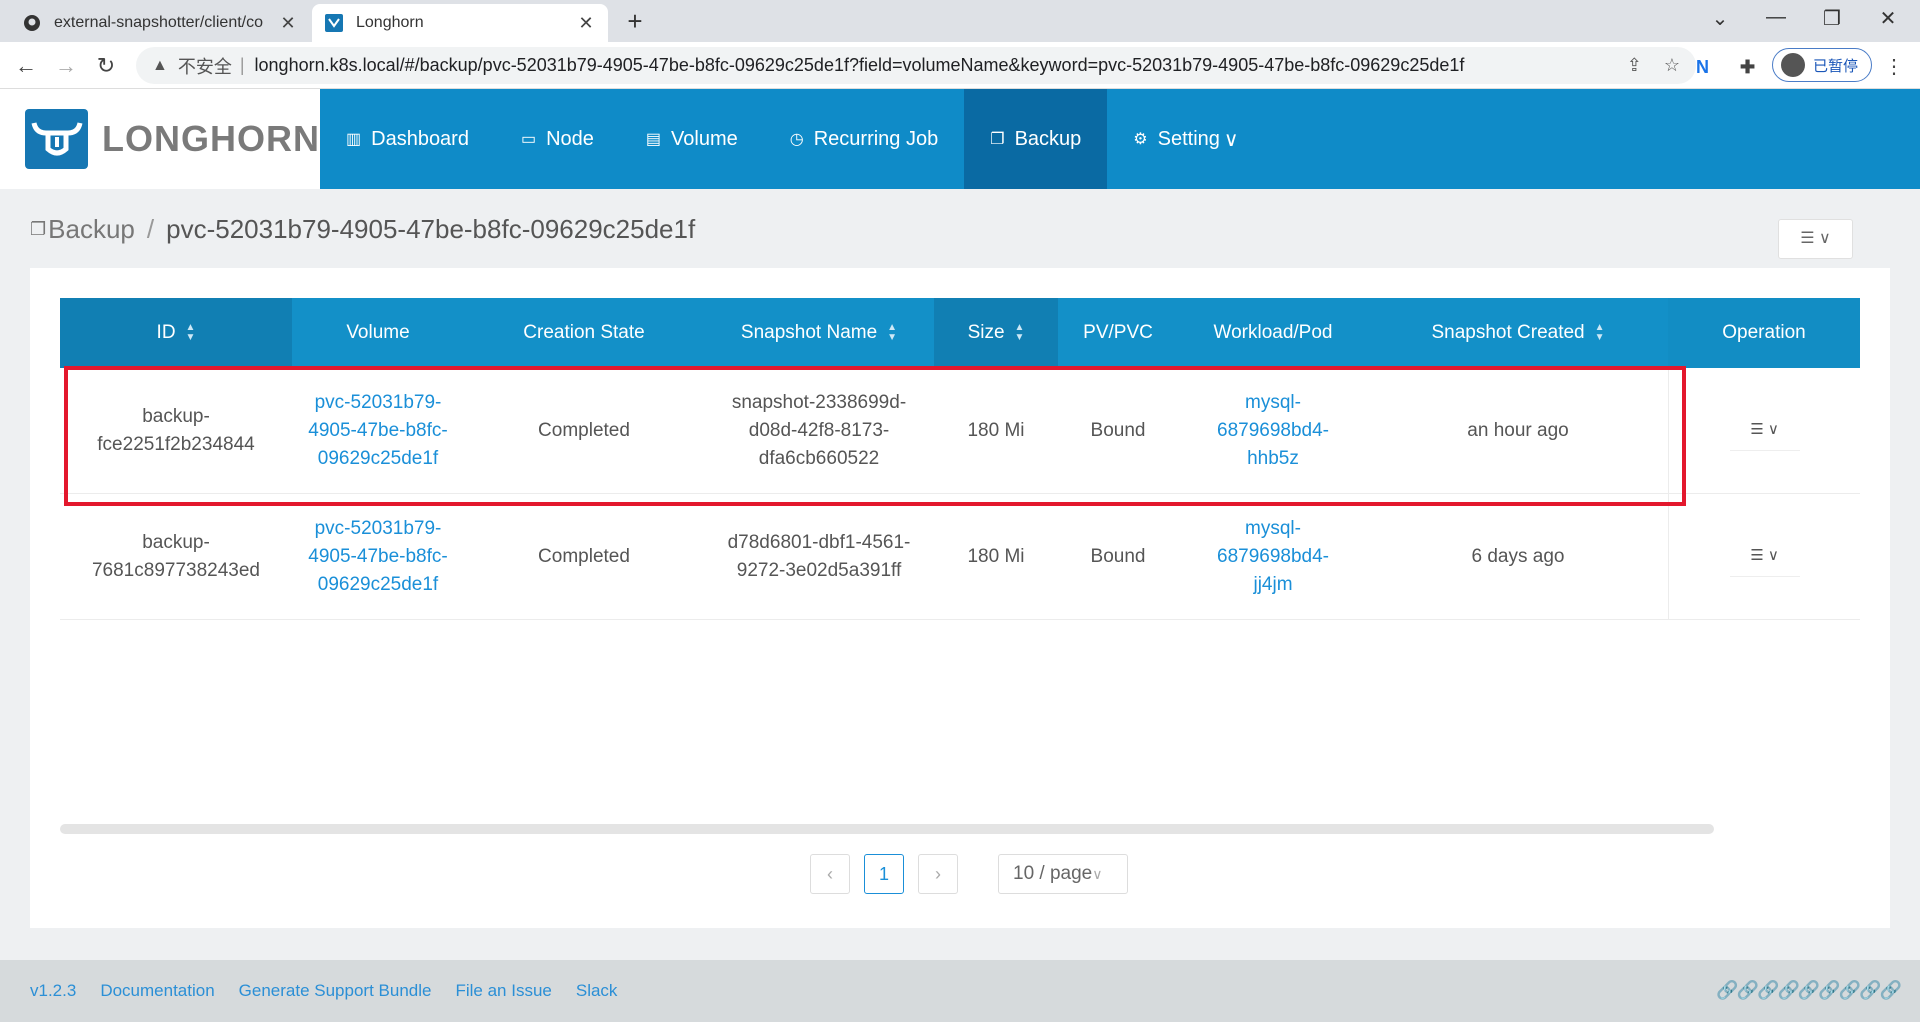 Image resolution: width=1920 pixels, height=1022 pixels. Describe the element at coordinates (1508, 332) in the screenshot. I see `header-label: Snapshot Created` at that location.